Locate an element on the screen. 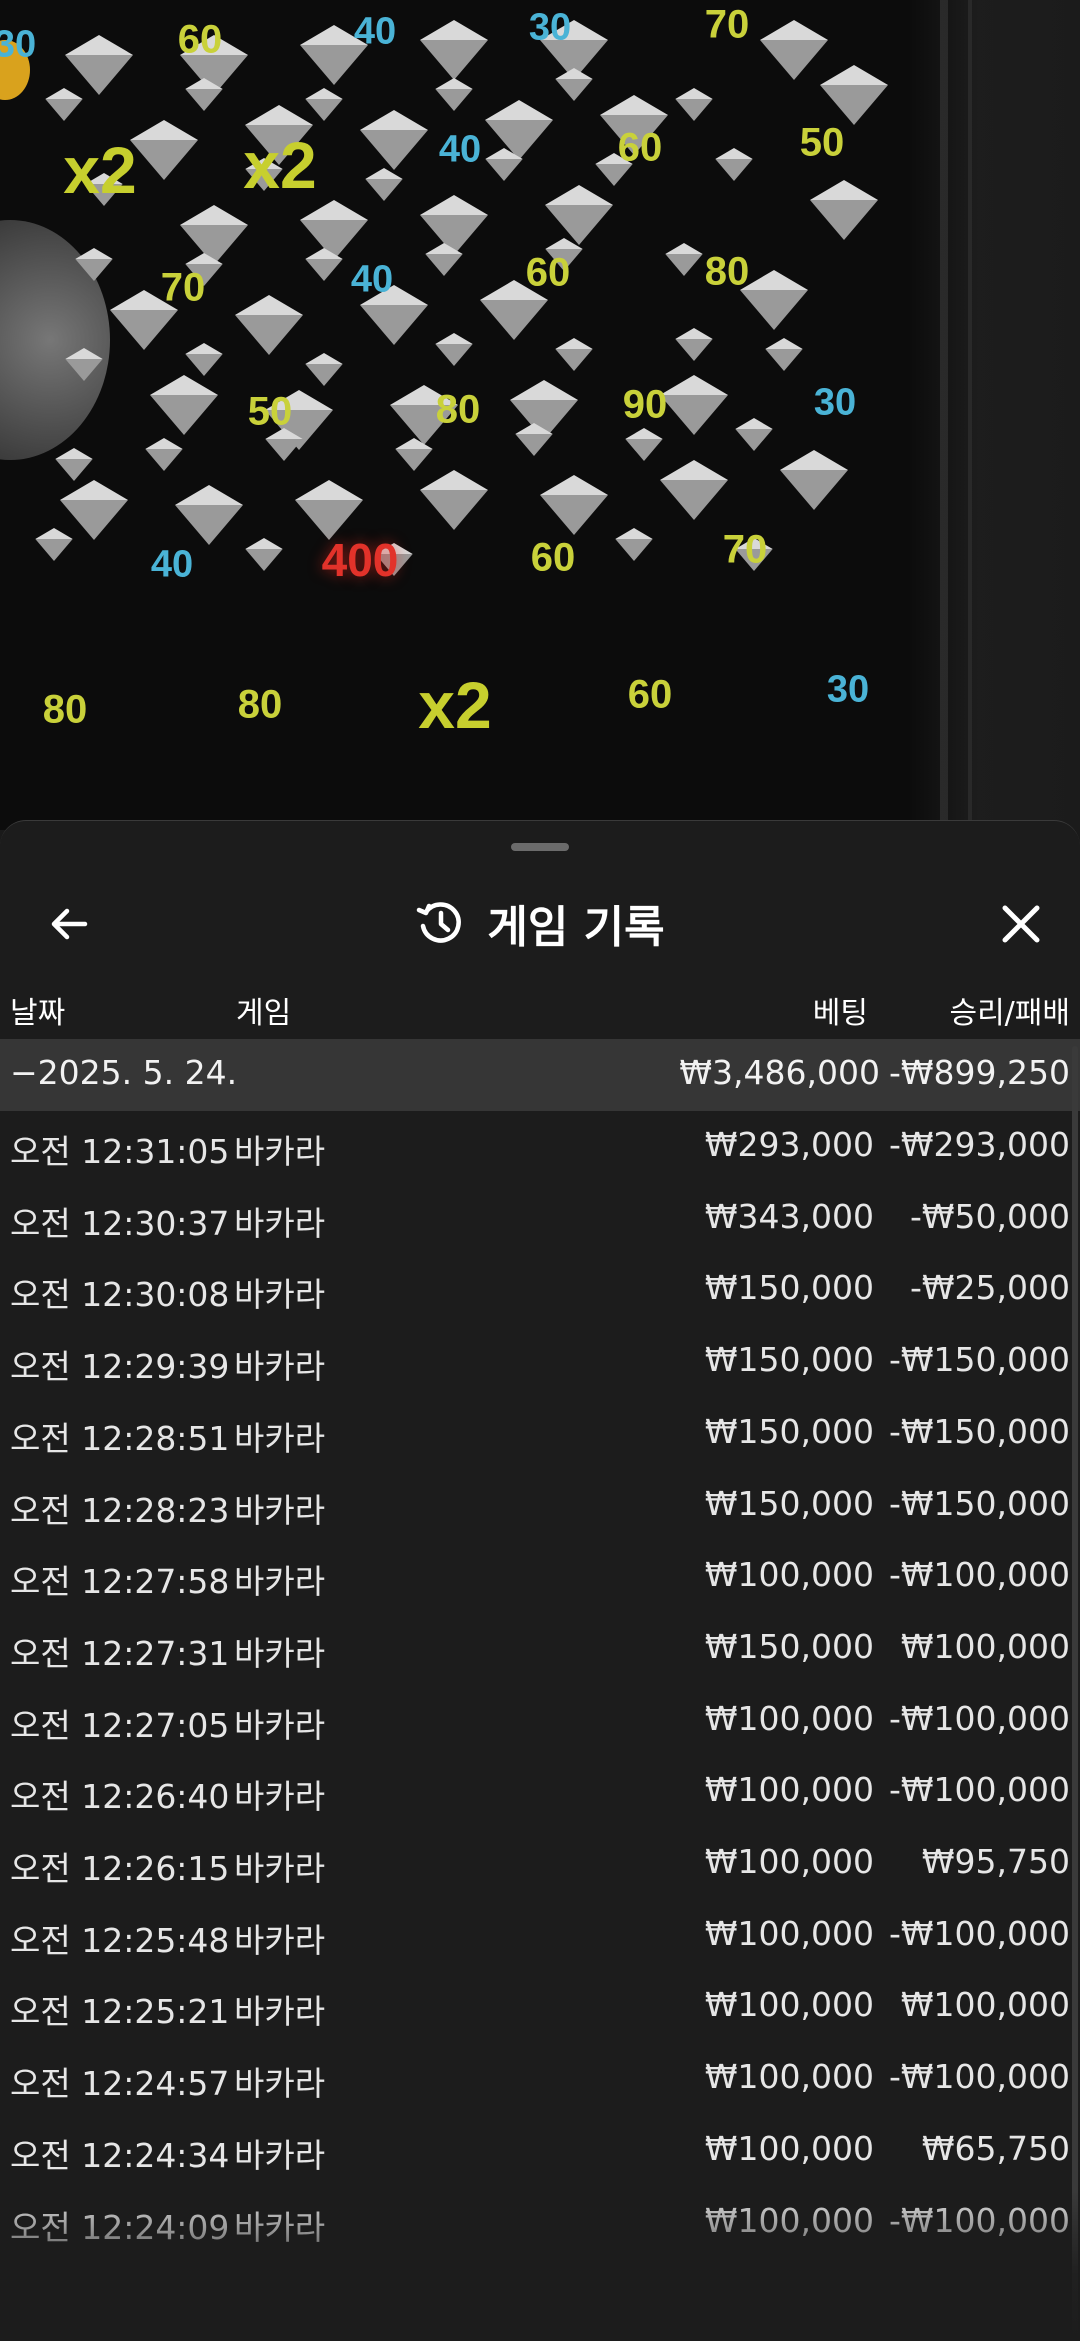 This screenshot has height=2341, width=1080. history-row: 오전 12:26:15 바카라 ₩100,000 ₩95,750 is located at coordinates (540, 1864).